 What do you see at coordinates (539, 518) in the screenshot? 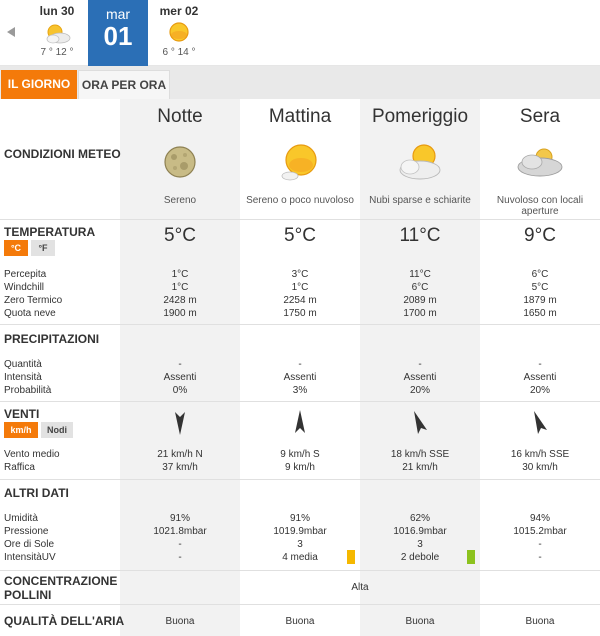
I see `umidita-value: 94%` at bounding box center [539, 518].